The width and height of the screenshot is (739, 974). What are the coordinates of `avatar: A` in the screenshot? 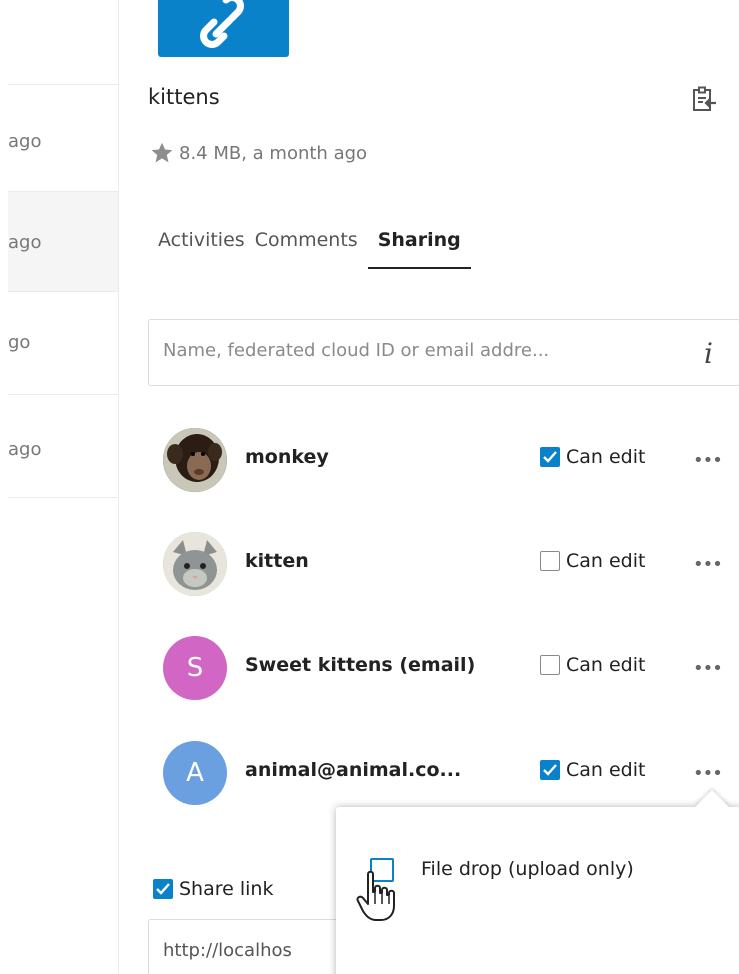 It's located at (195, 773).